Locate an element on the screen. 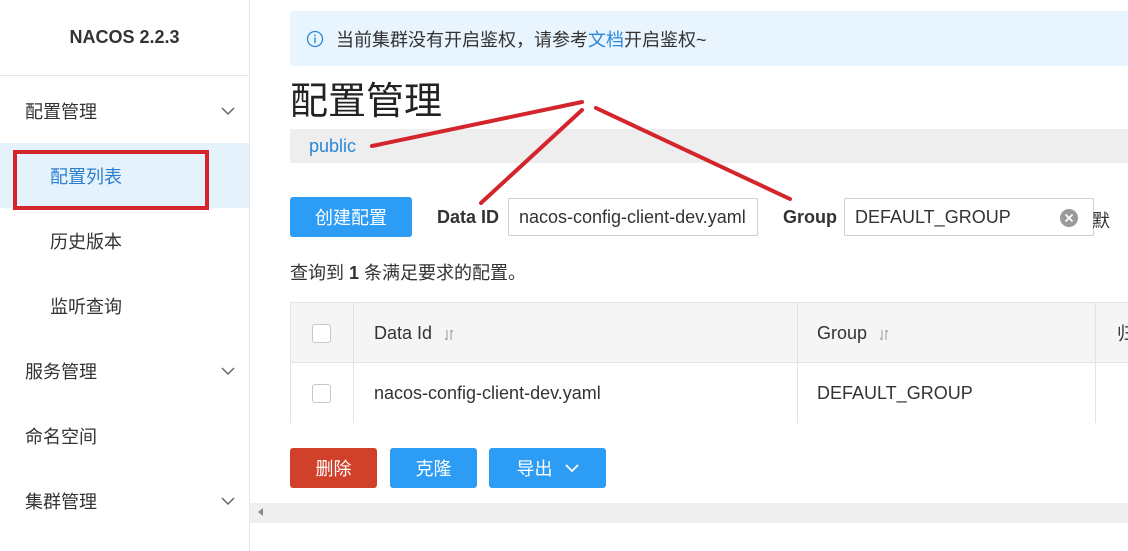 This screenshot has height=551, width=1128. select-all-checkbox is located at coordinates (321, 333).